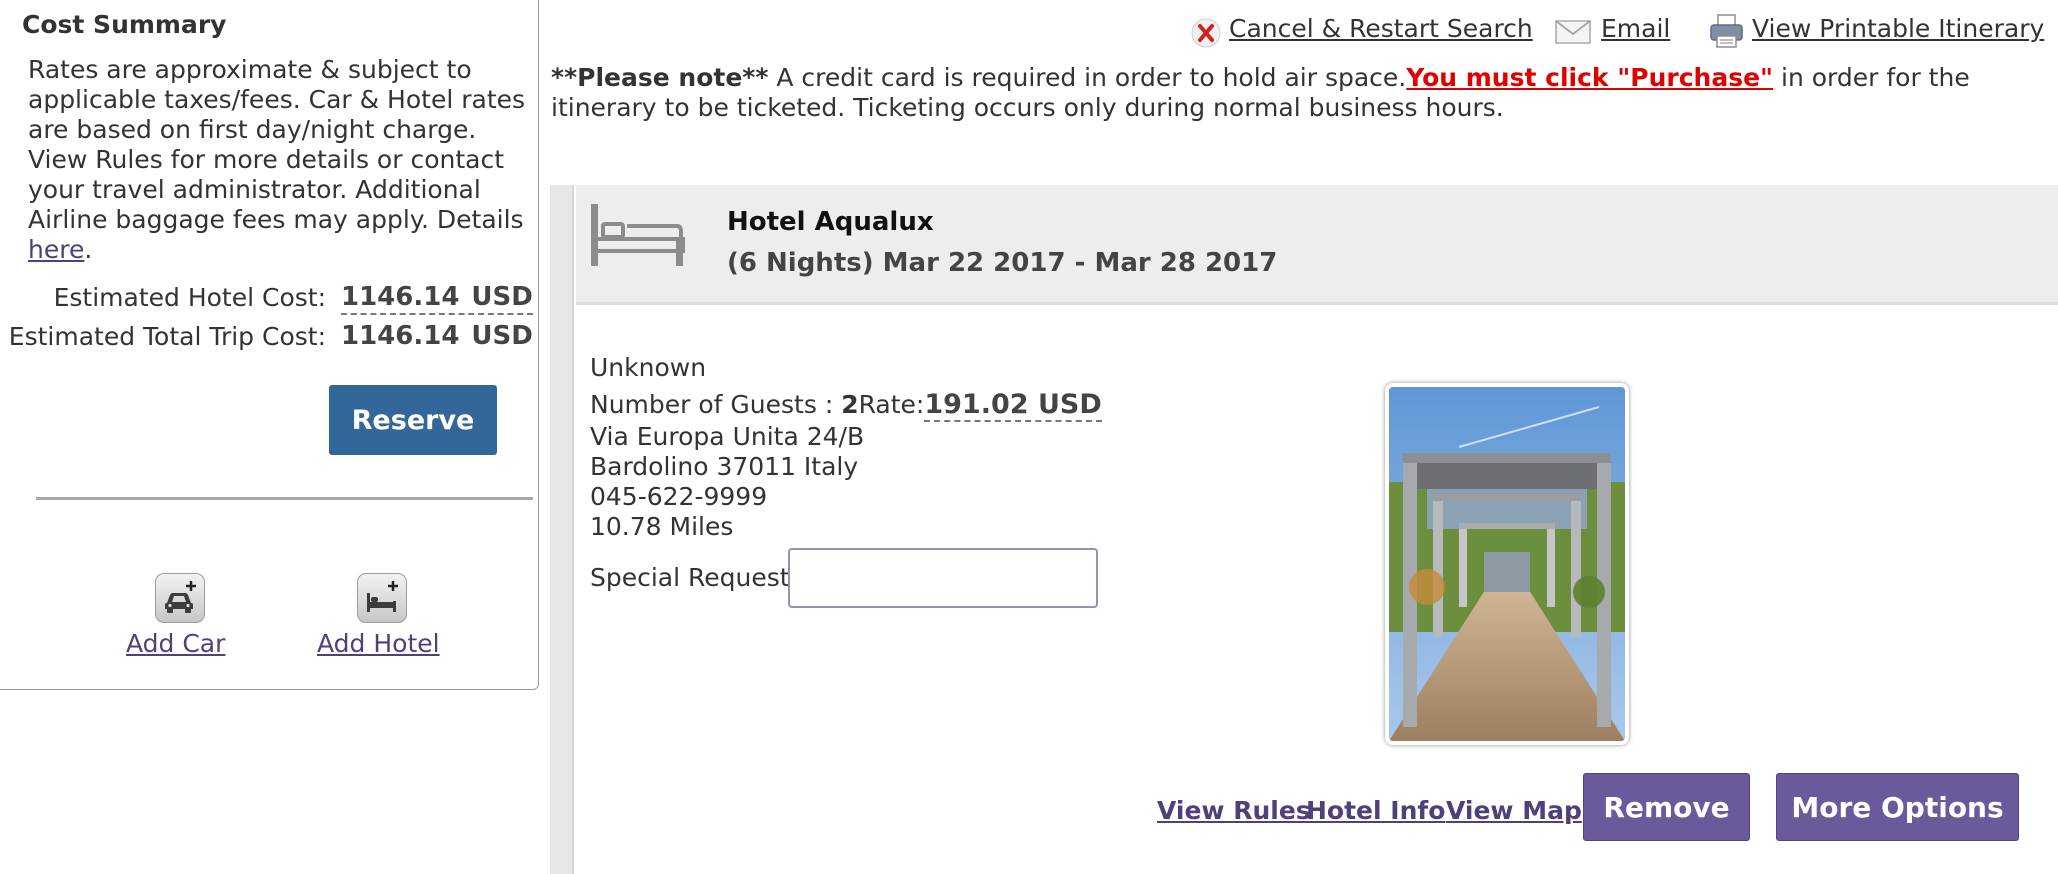 The height and width of the screenshot is (874, 2058). Describe the element at coordinates (727, 436) in the screenshot. I see `address-line-1: Via Europa Unita 24/B` at that location.